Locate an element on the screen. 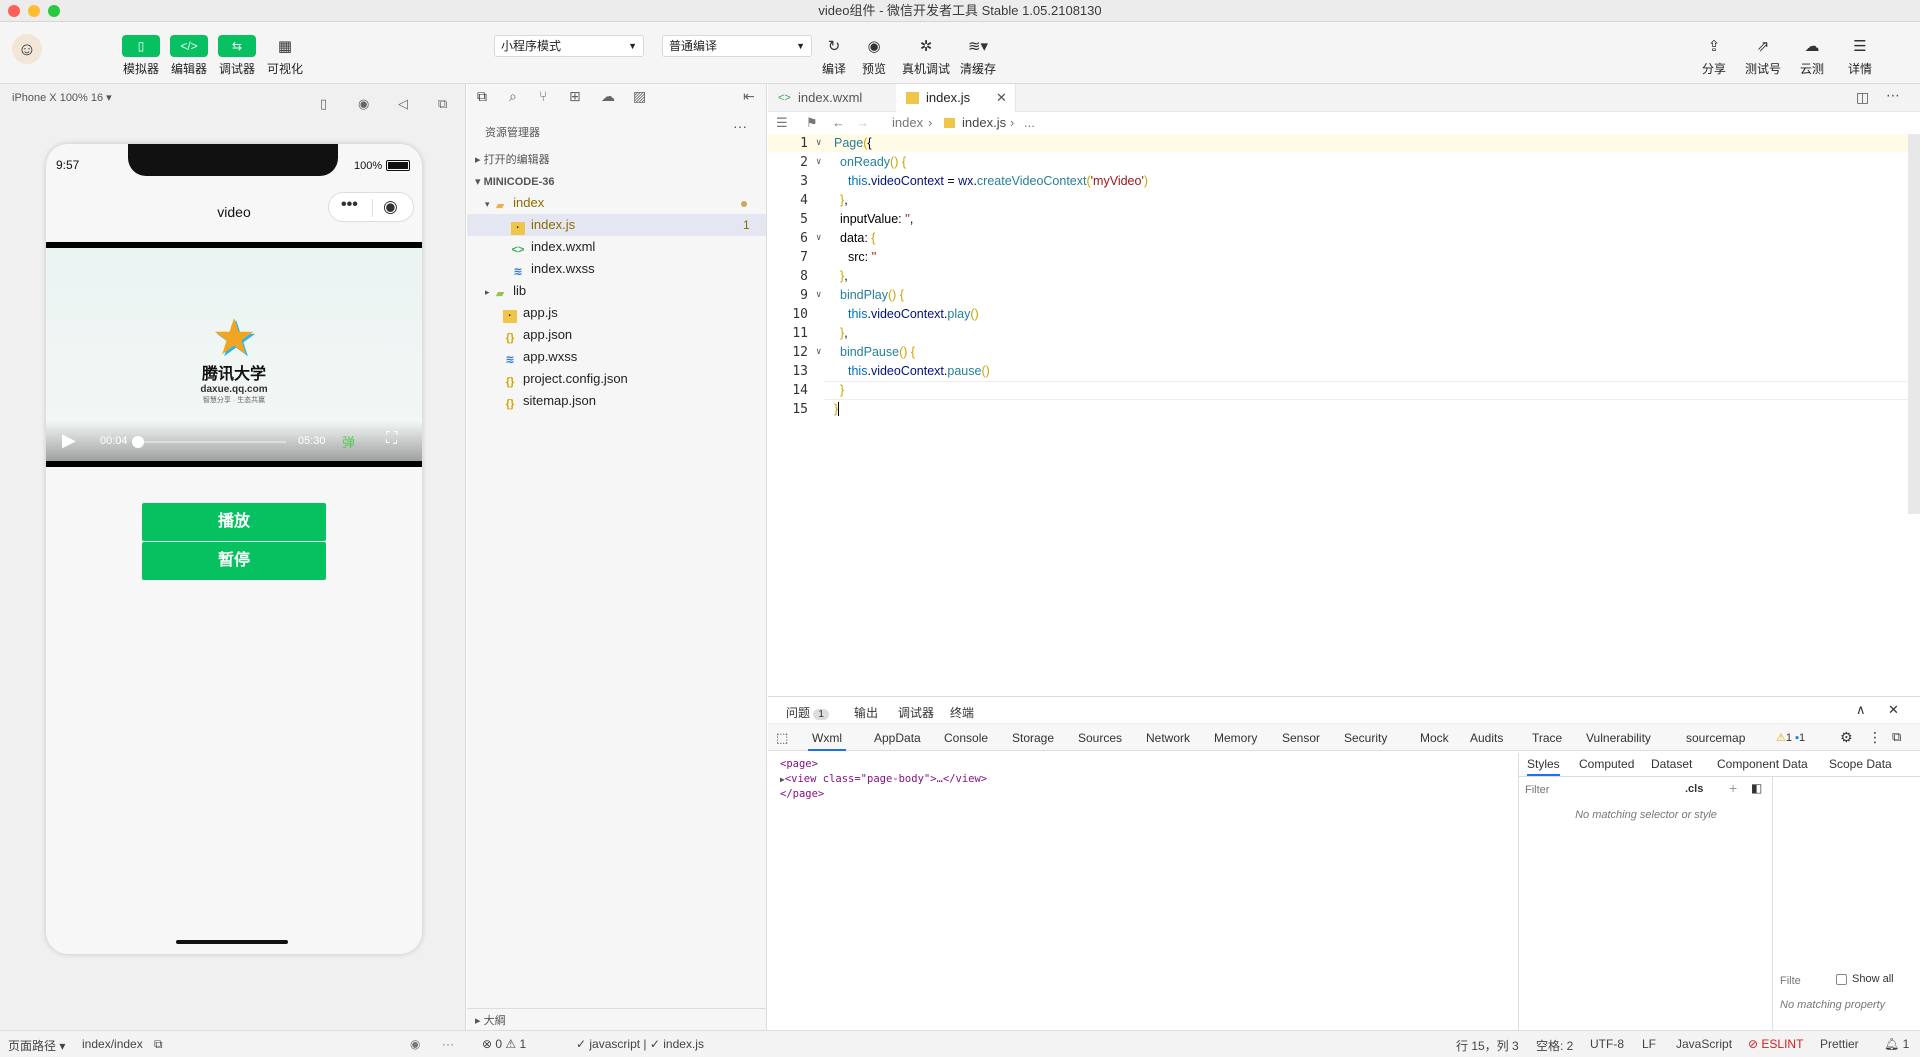 The image size is (1920, 1057). cloud-test-button: ☁ 云测 is located at coordinates (1812, 56).